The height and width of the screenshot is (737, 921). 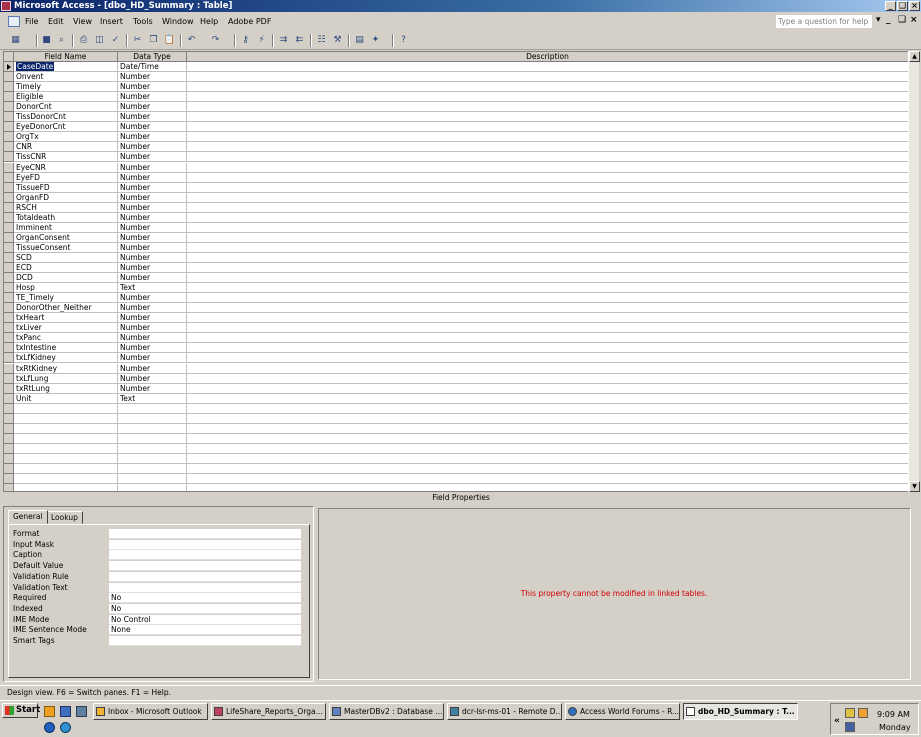 What do you see at coordinates (878, 20) in the screenshot?
I see `help-dropdown-icon: ▾` at bounding box center [878, 20].